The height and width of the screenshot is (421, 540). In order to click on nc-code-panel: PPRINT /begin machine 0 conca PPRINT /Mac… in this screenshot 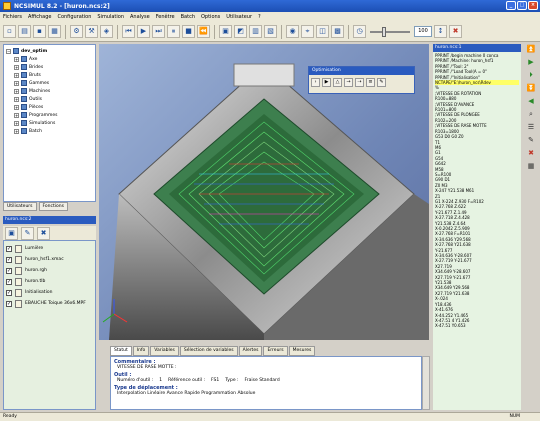, I will do `click(477, 231)`.